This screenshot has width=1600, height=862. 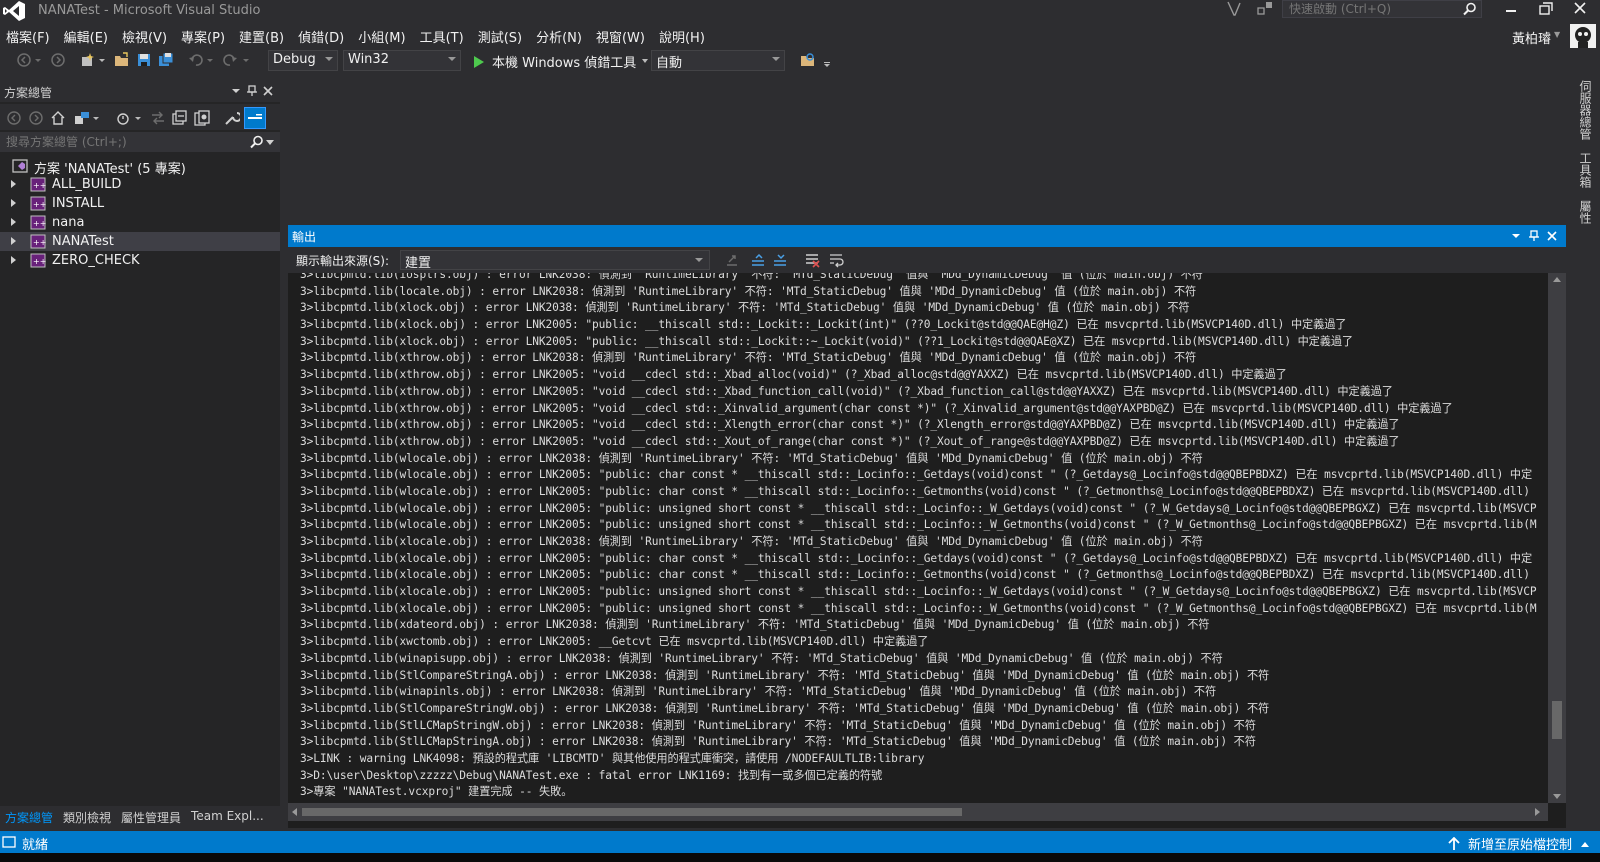 What do you see at coordinates (443, 35) in the screenshot?
I see `menu-tools: 工具(T)` at bounding box center [443, 35].